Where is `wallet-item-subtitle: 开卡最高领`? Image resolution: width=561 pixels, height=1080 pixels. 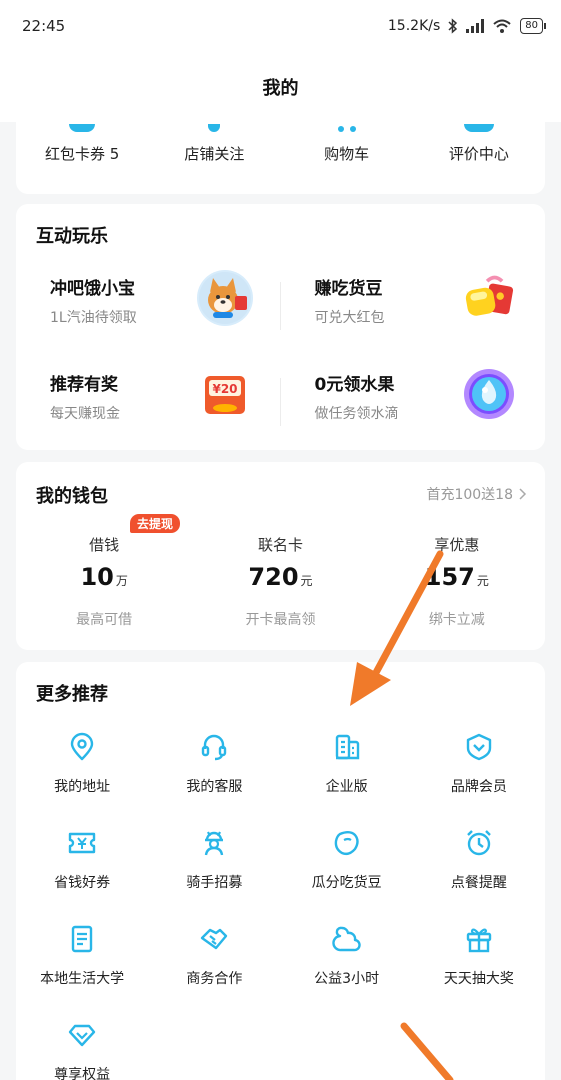 wallet-item-subtitle: 开卡最高领 is located at coordinates (280, 620).